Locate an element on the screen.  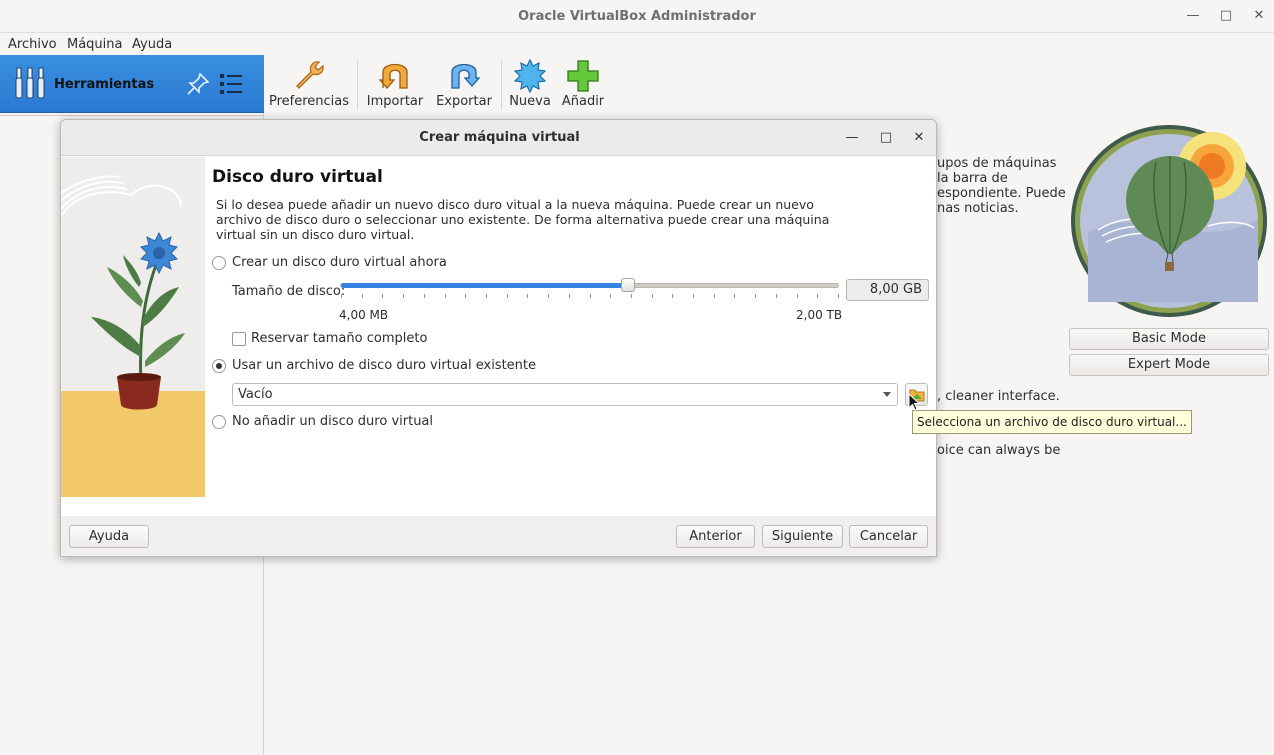
anadir-button: Añadir is located at coordinates (583, 85).